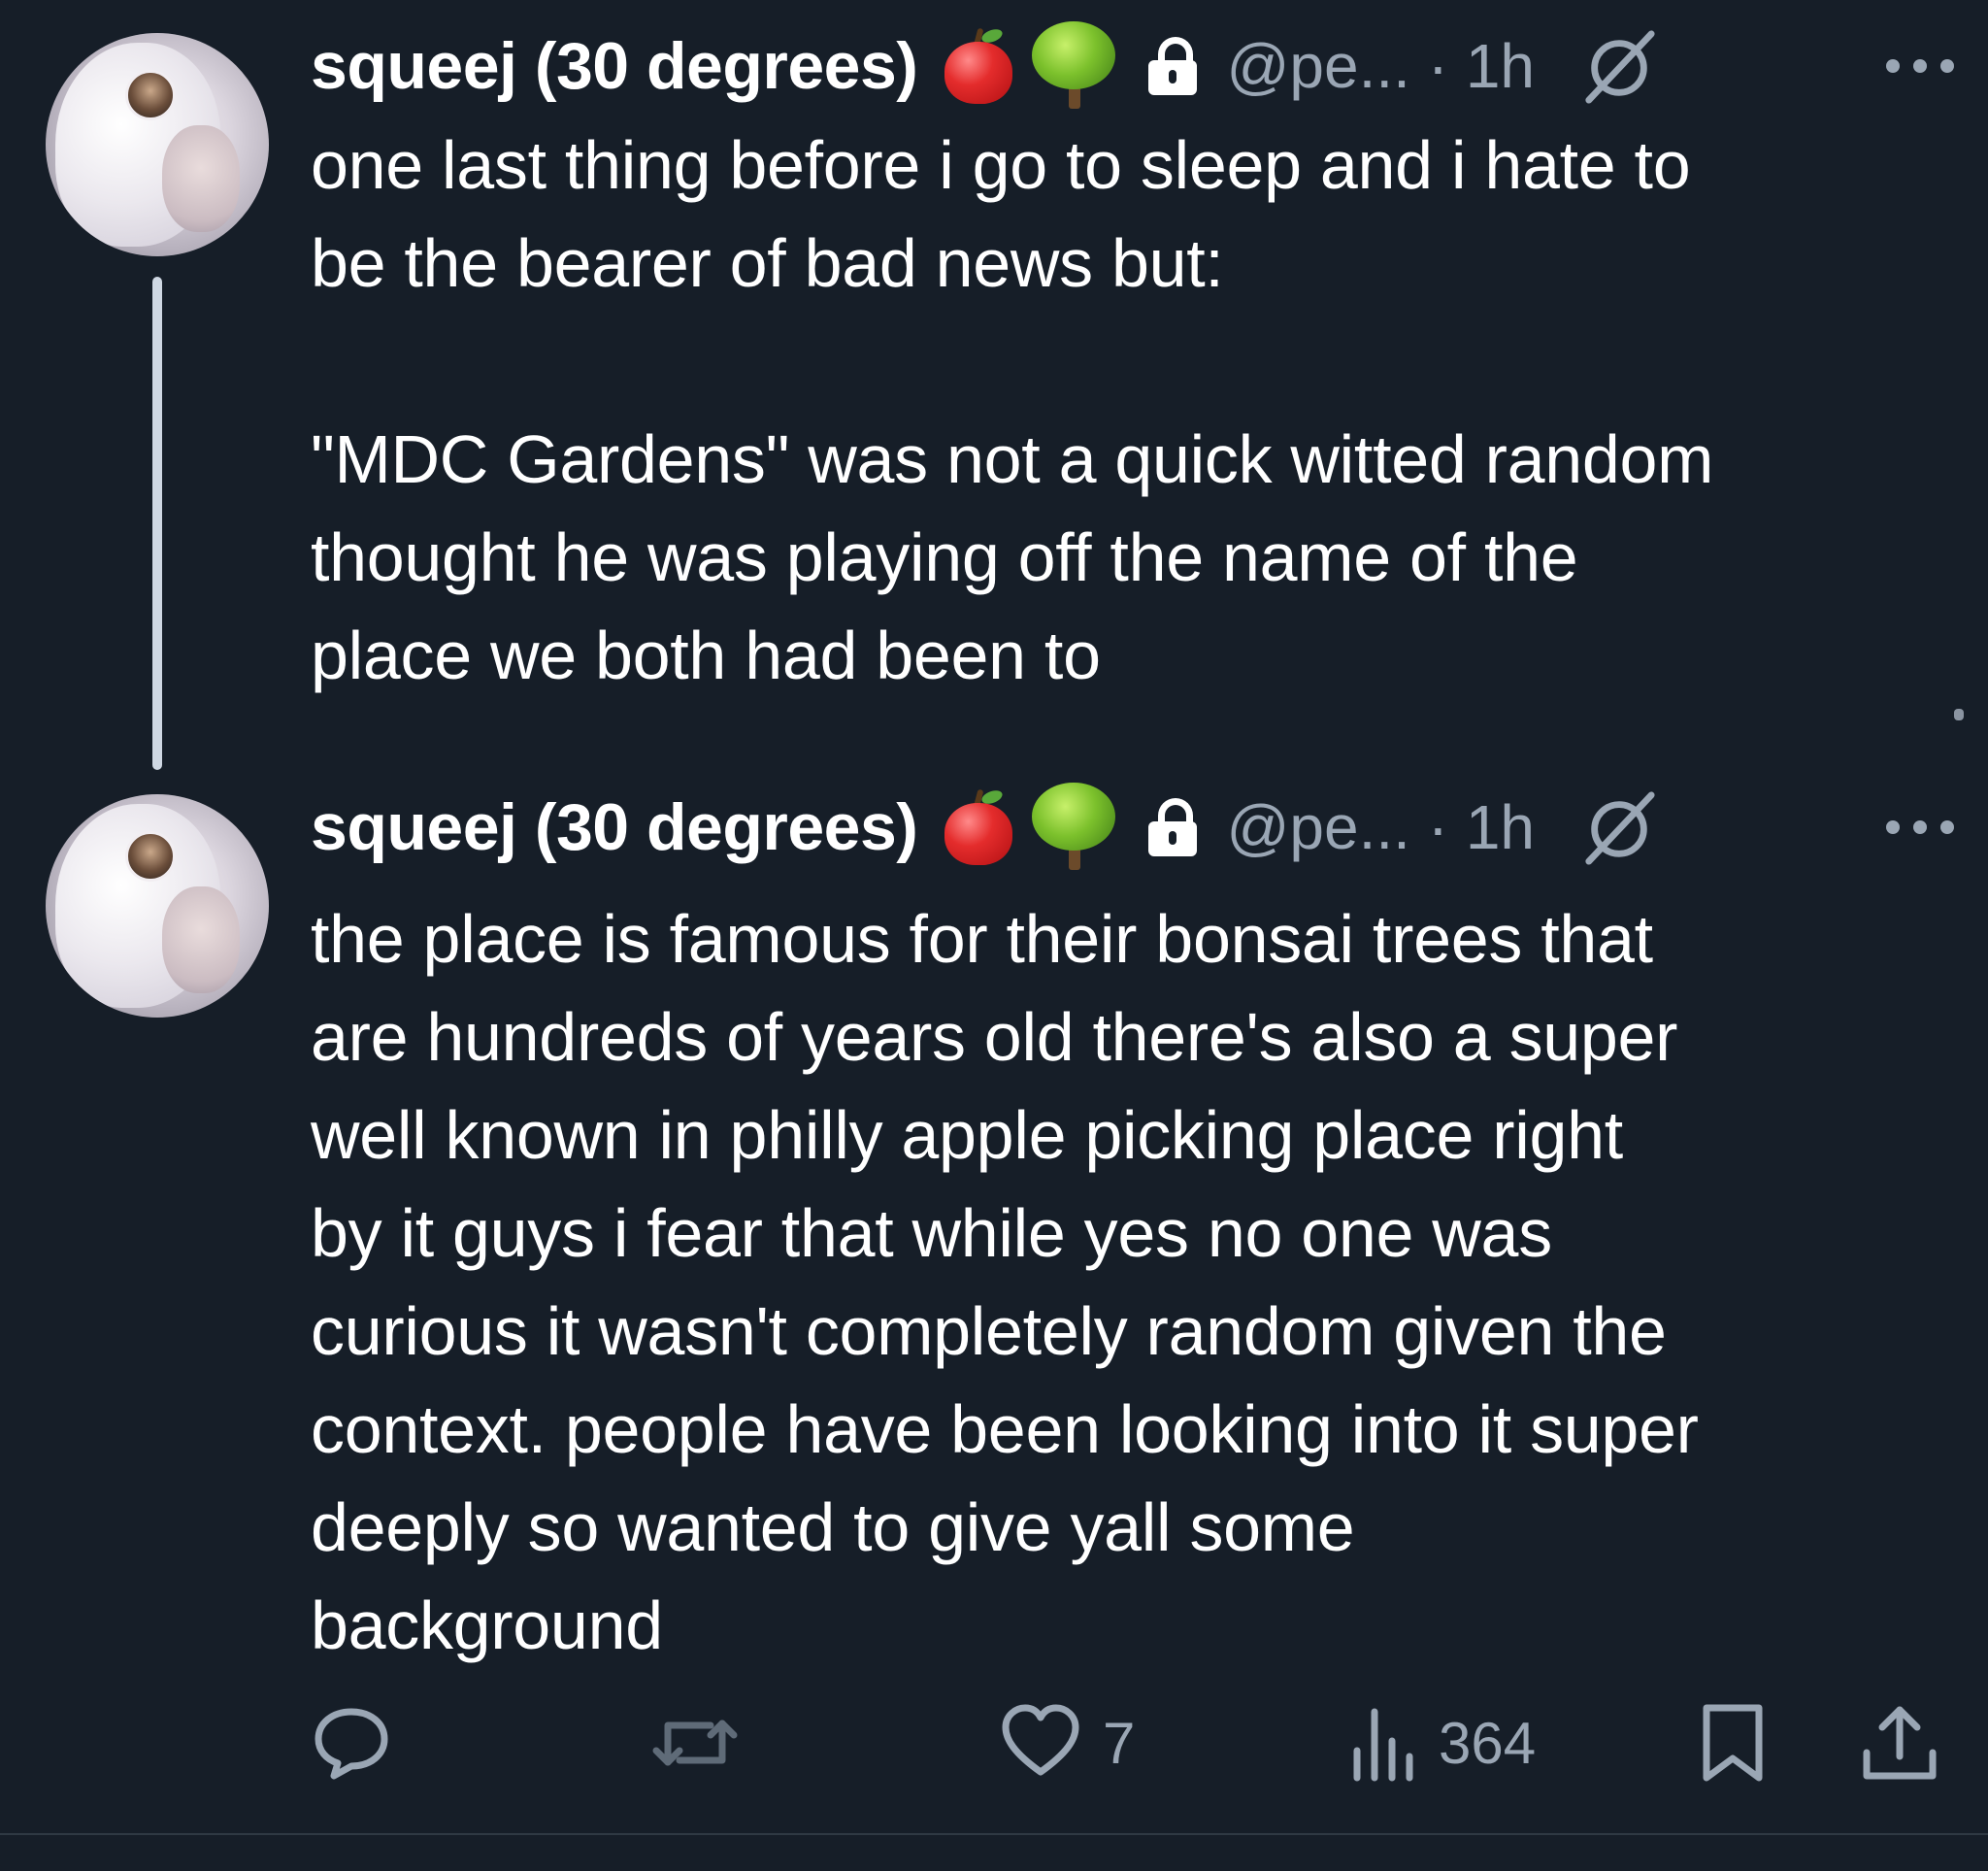 This screenshot has height=1871, width=1988. I want to click on like-count: 7, so click(1120, 1743).